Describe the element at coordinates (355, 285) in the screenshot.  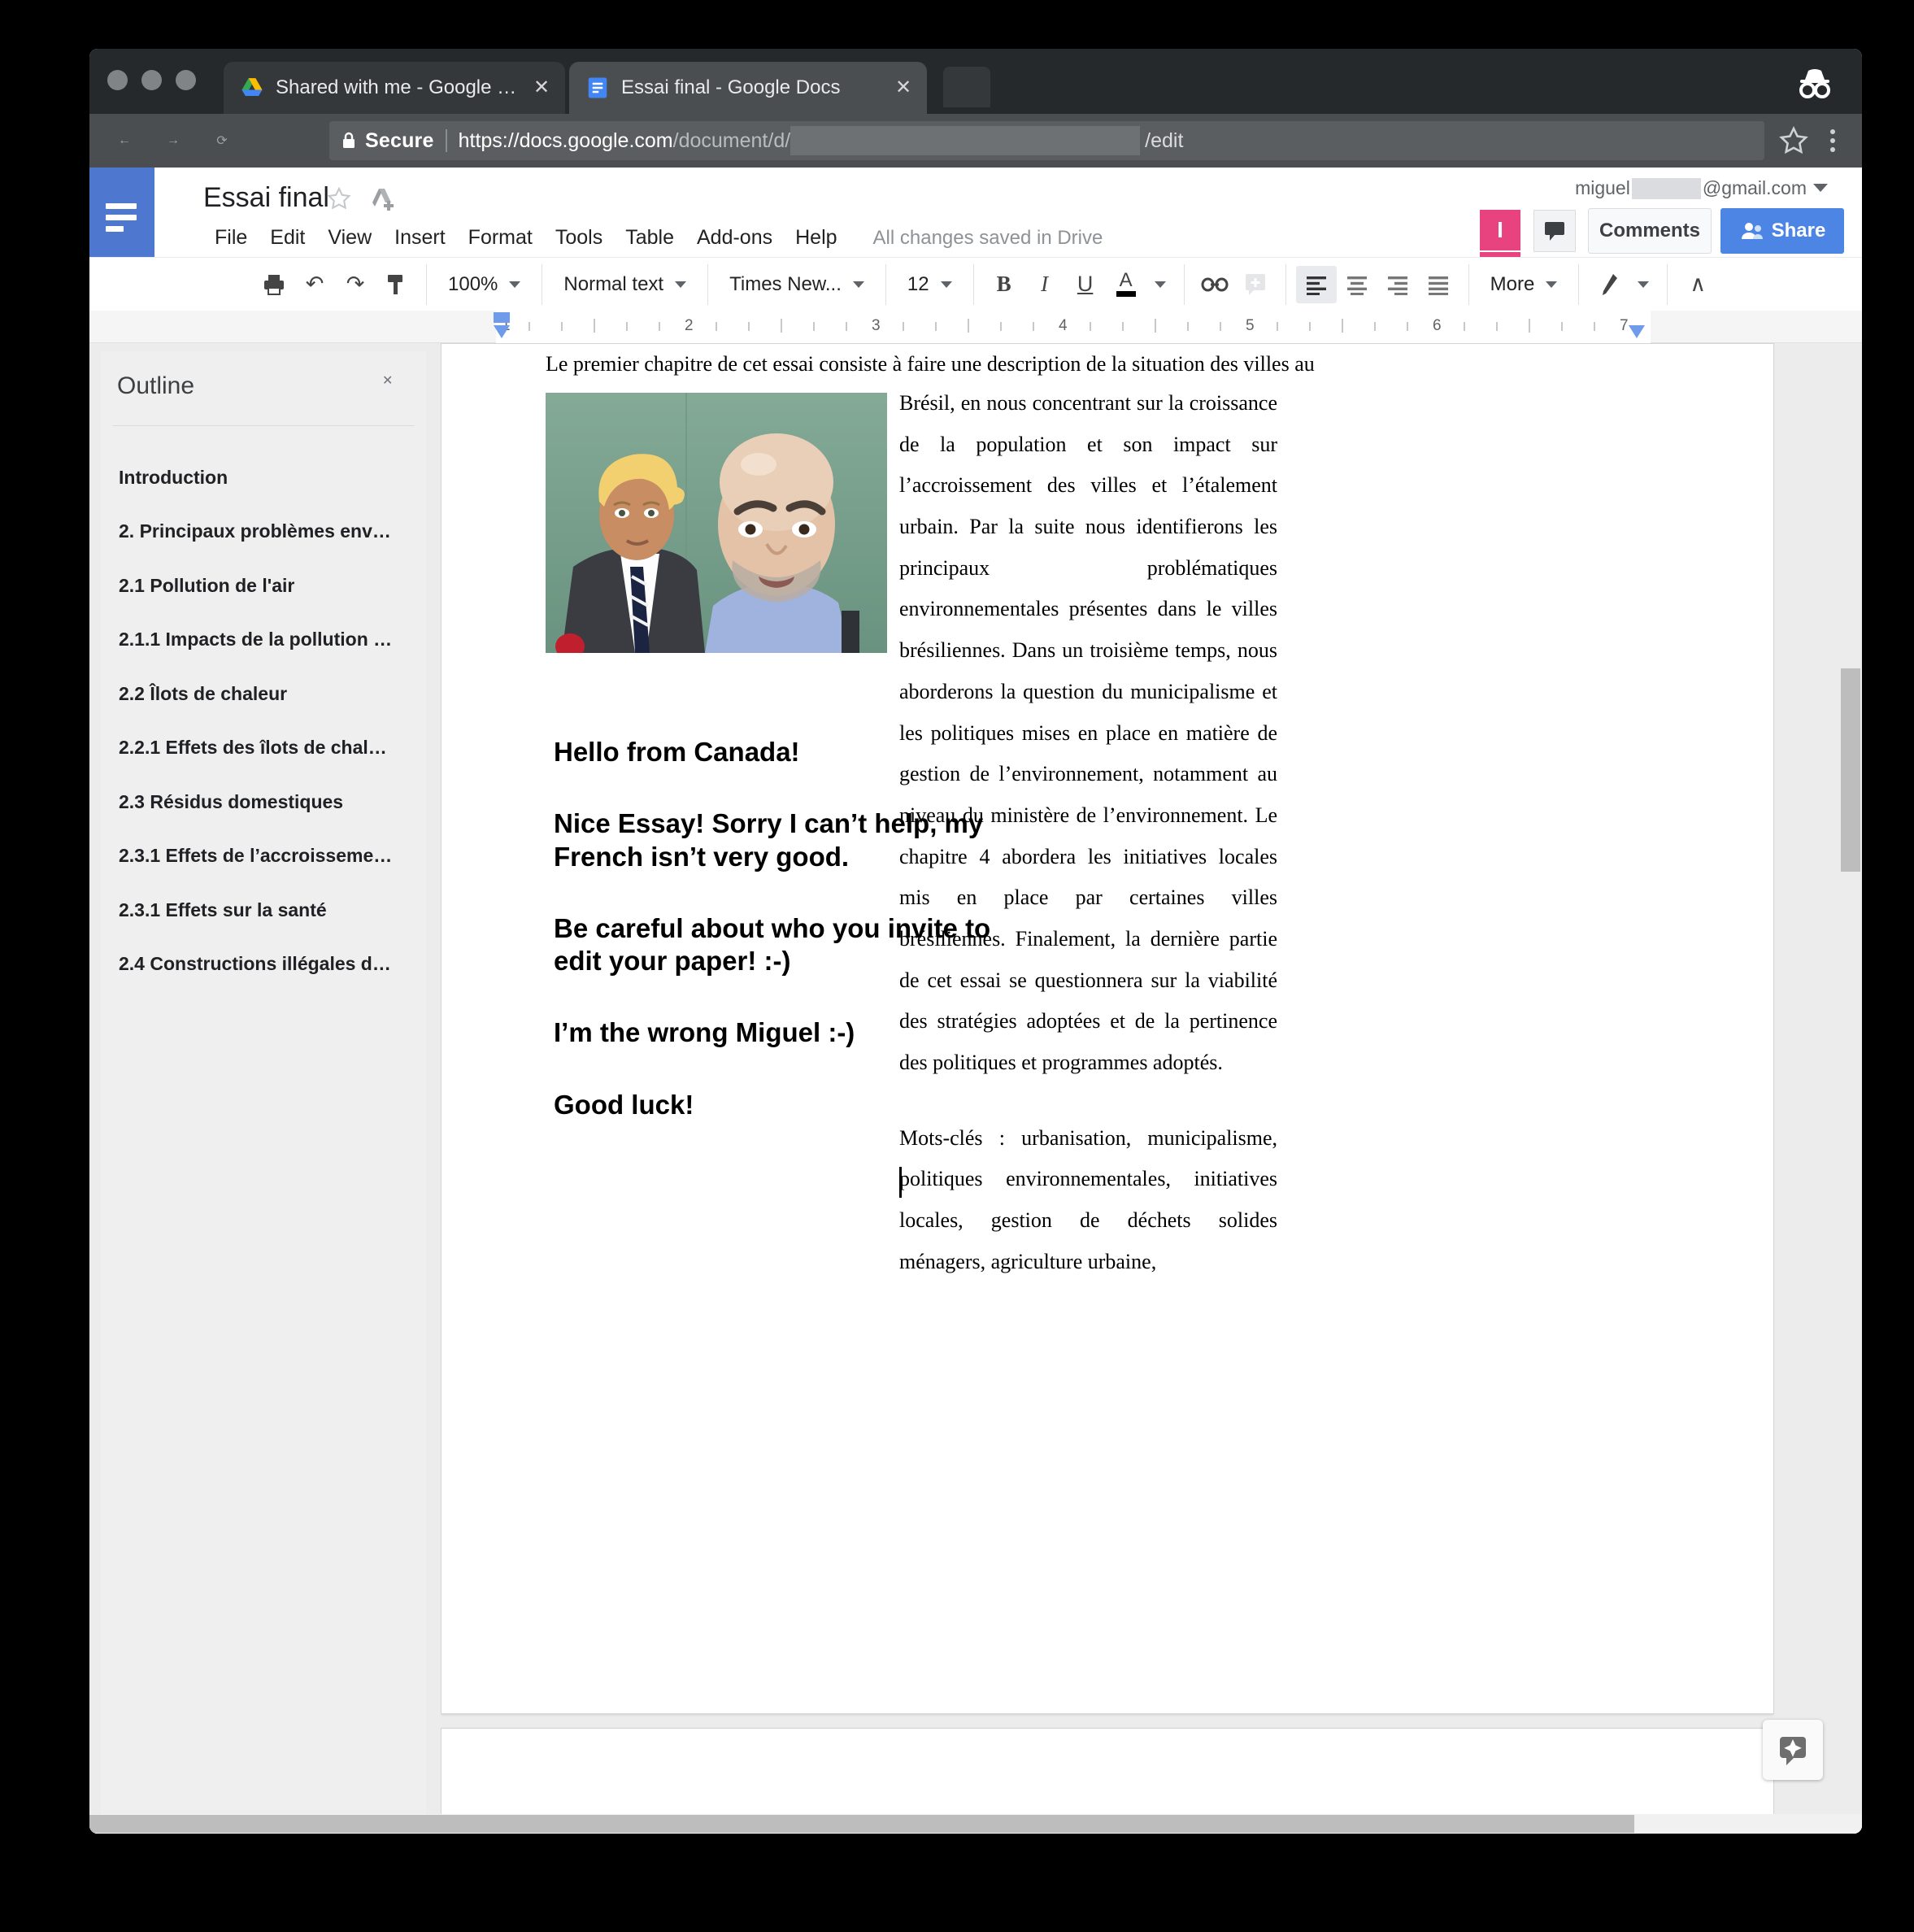
I see `redo-button: ↷` at that location.